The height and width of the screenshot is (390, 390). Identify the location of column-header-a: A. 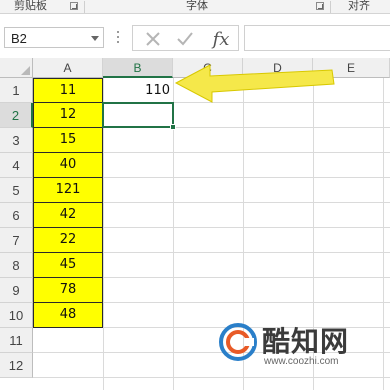
(68, 68).